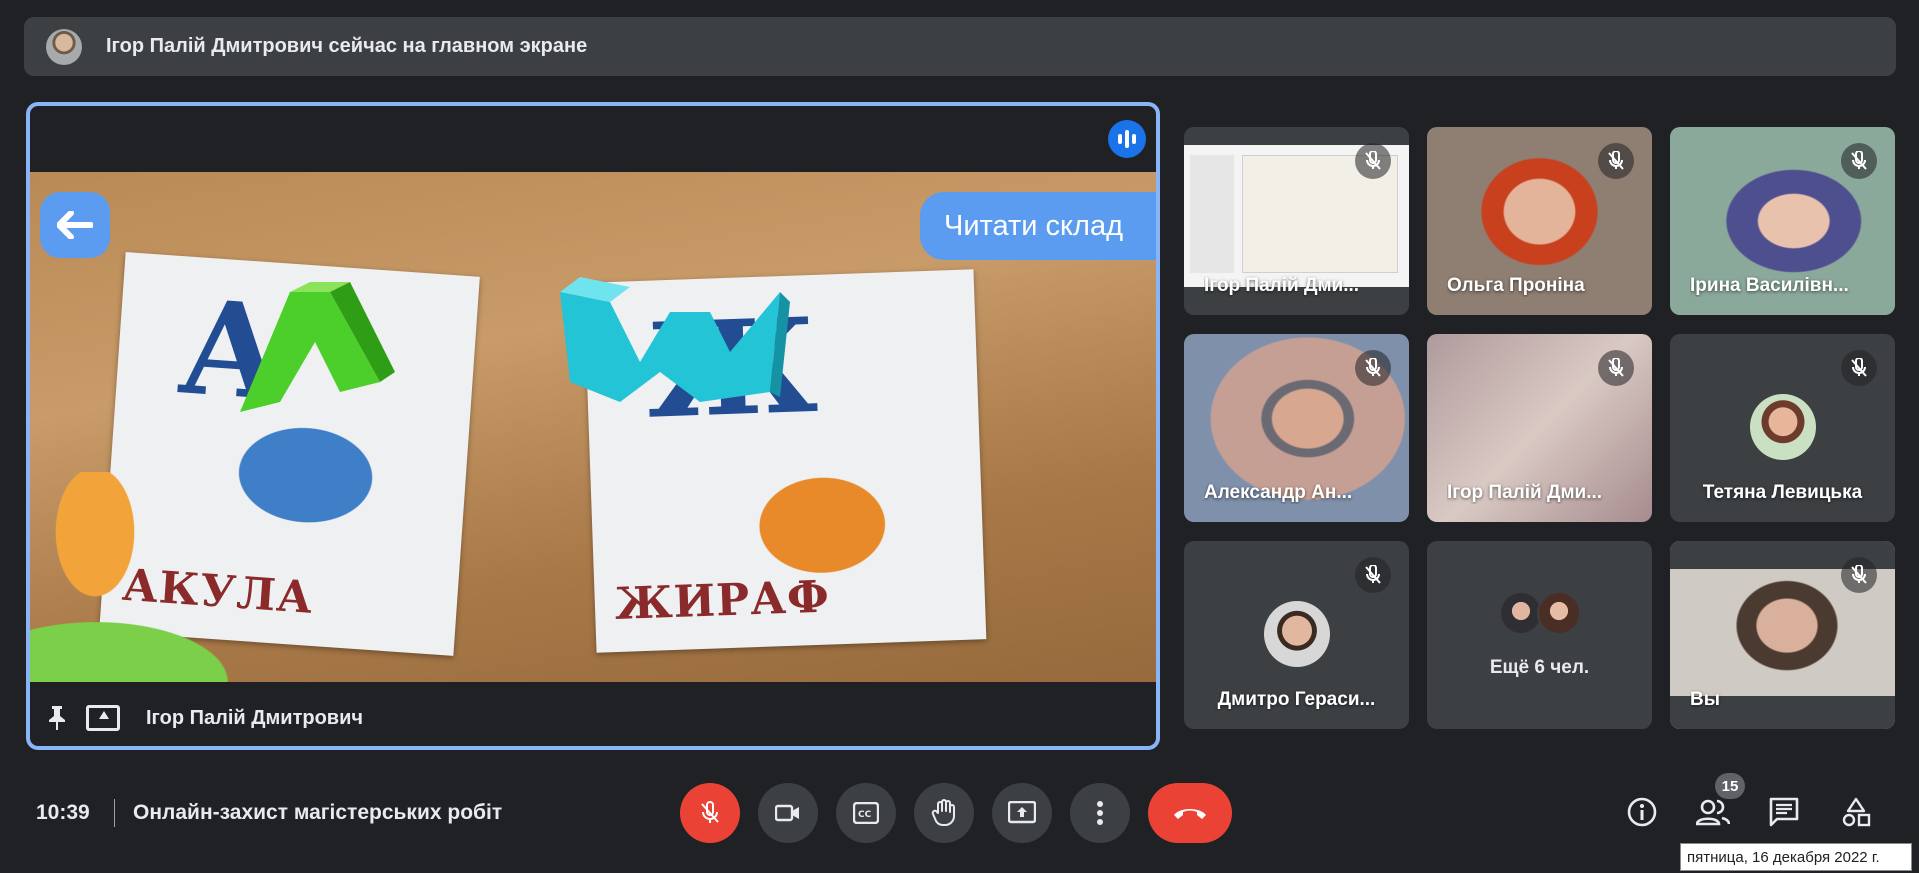  I want to click on presenter-name: Ігор Палій Дмитрович, so click(254, 717).